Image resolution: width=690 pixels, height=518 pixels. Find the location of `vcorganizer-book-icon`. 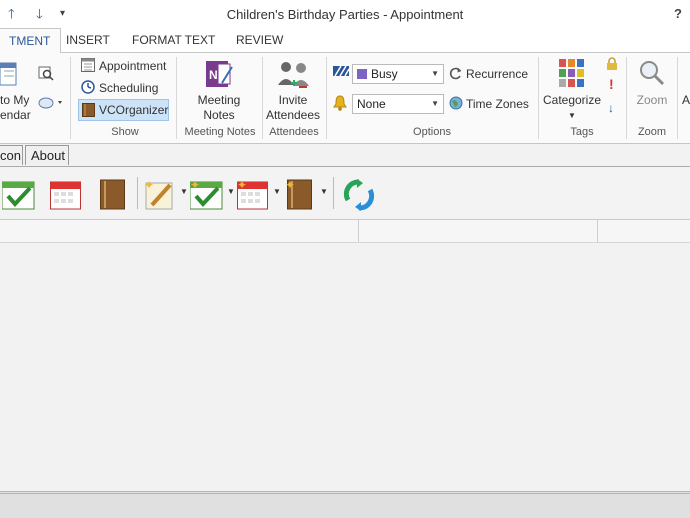

vcorganizer-book-icon is located at coordinates (88, 110).